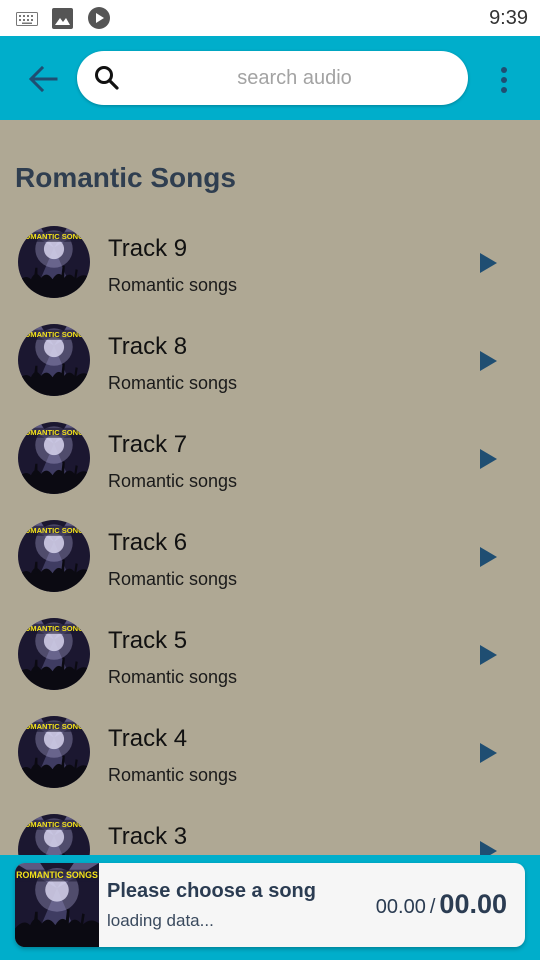 The height and width of the screenshot is (960, 540). What do you see at coordinates (148, 640) in the screenshot?
I see `track-title: Track 5` at bounding box center [148, 640].